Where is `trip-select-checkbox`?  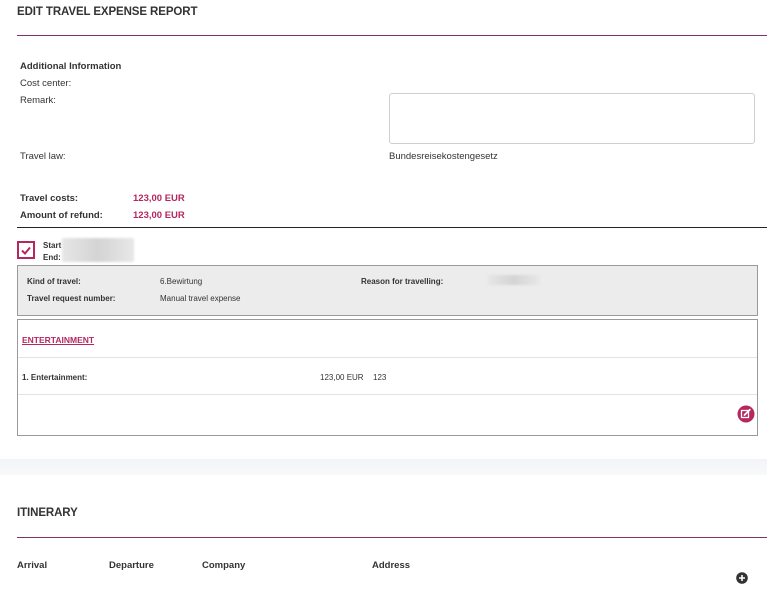
trip-select-checkbox is located at coordinates (26, 250).